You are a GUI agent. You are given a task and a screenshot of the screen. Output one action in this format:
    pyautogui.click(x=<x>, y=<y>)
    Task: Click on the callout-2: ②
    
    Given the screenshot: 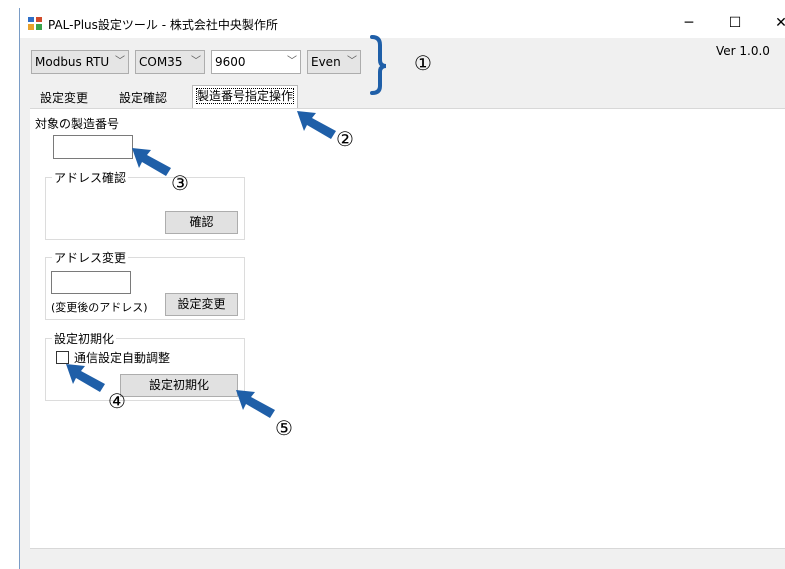 What is the action you would take?
    pyautogui.click(x=345, y=139)
    